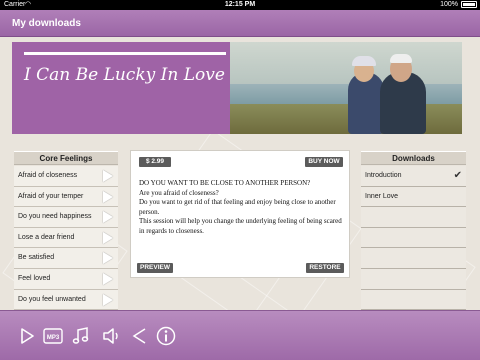 This screenshot has width=480, height=360. I want to click on downloads-title: Downloads, so click(413, 158).